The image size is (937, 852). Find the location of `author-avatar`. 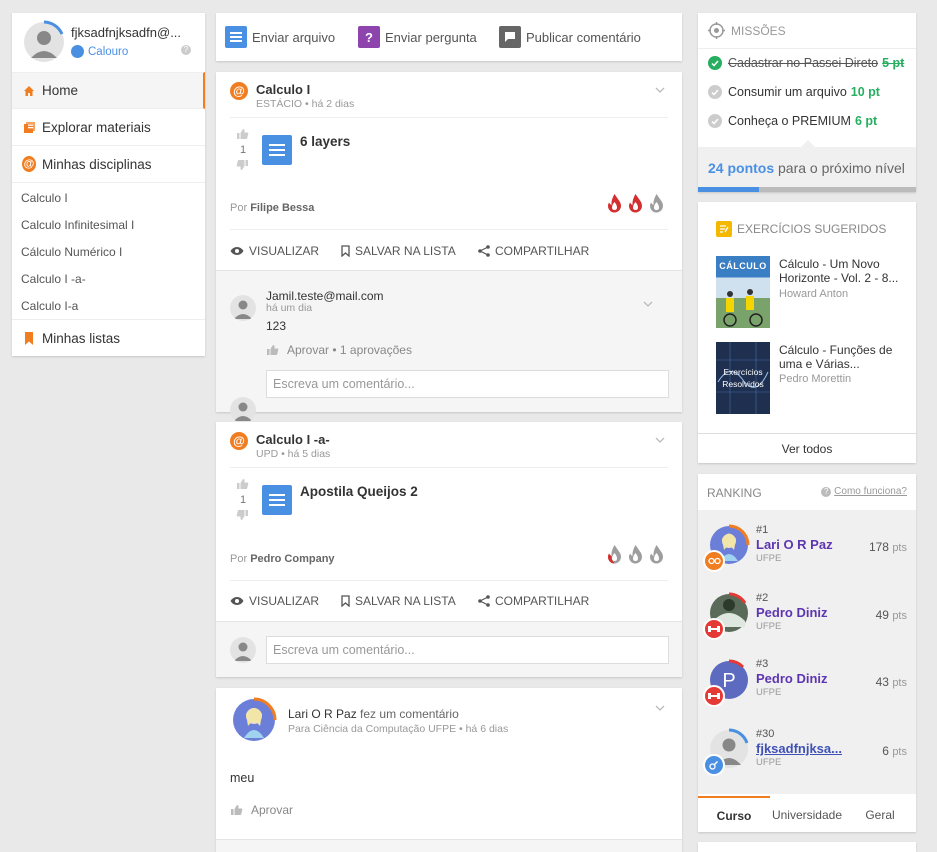

author-avatar is located at coordinates (254, 720).